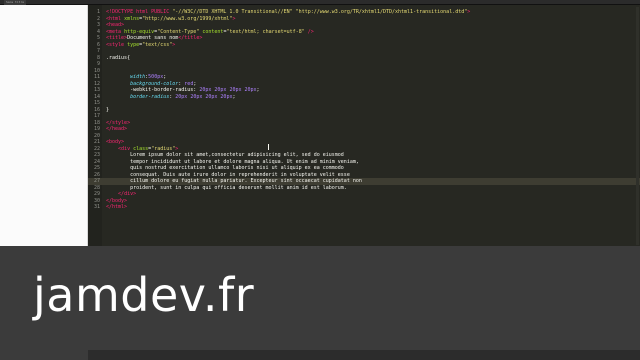 The image size is (640, 360). I want to click on code-text: .radius{, so click(118, 58).